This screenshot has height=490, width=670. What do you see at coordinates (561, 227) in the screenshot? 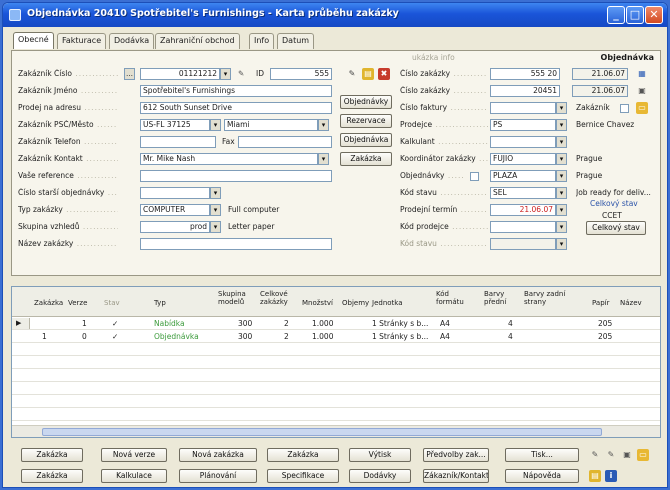
I see `seller-code-dropdown: ▾` at bounding box center [561, 227].